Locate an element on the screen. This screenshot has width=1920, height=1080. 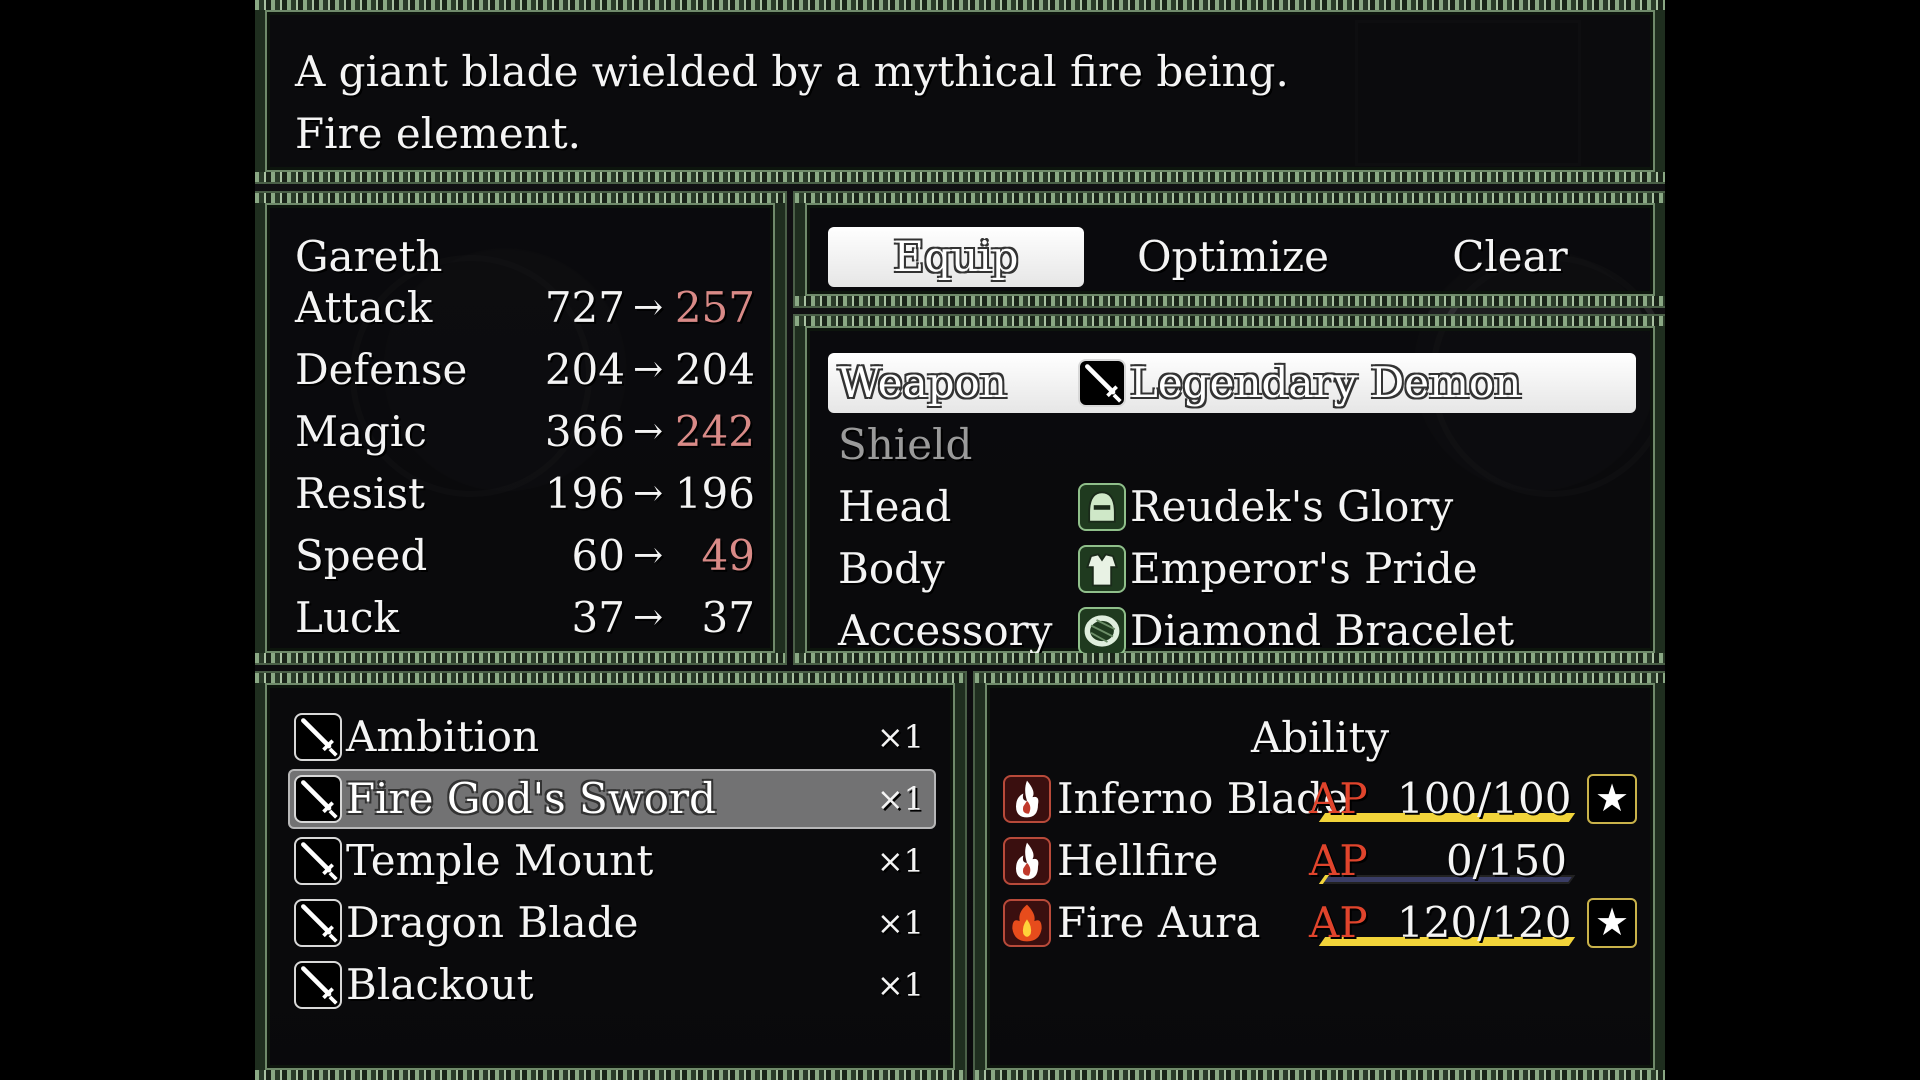
slot-row-body: Body Emperor's Pride is located at coordinates (1232, 569).